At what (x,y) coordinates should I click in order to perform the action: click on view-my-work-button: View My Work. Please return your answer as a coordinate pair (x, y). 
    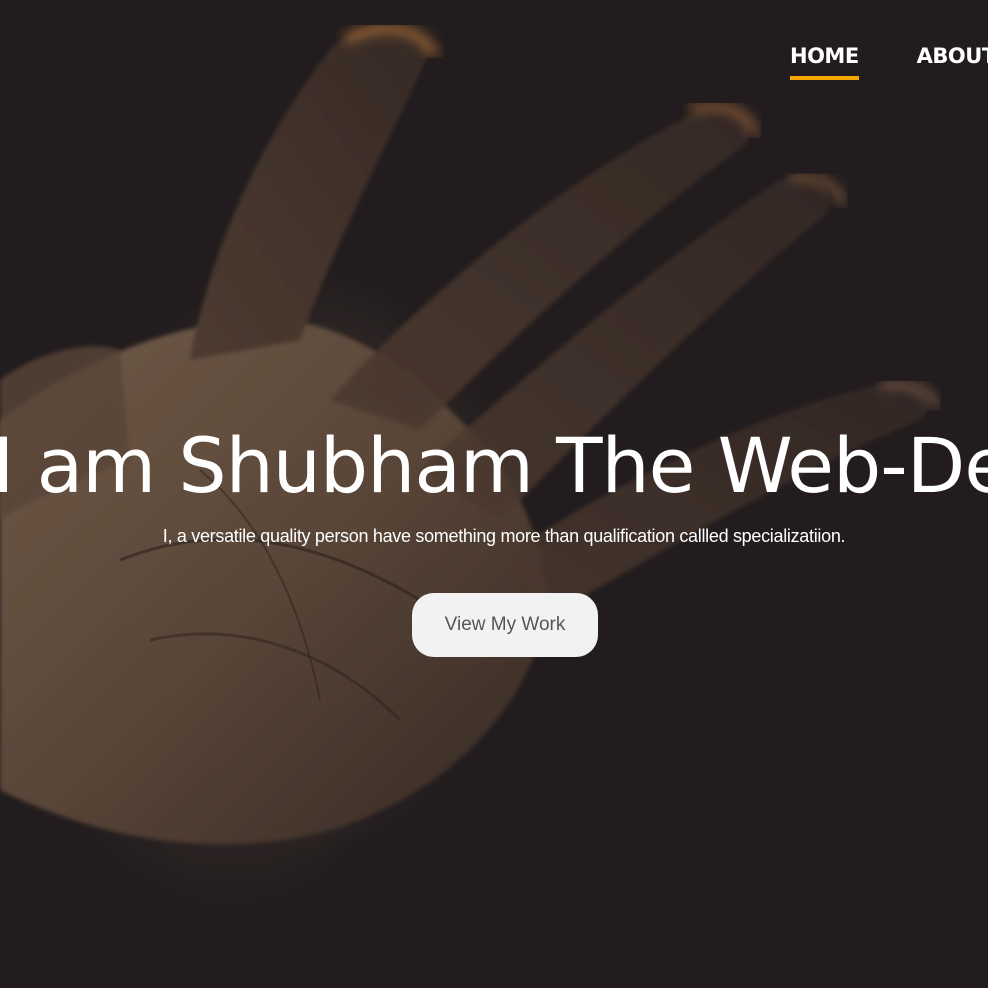
    Looking at the image, I should click on (505, 625).